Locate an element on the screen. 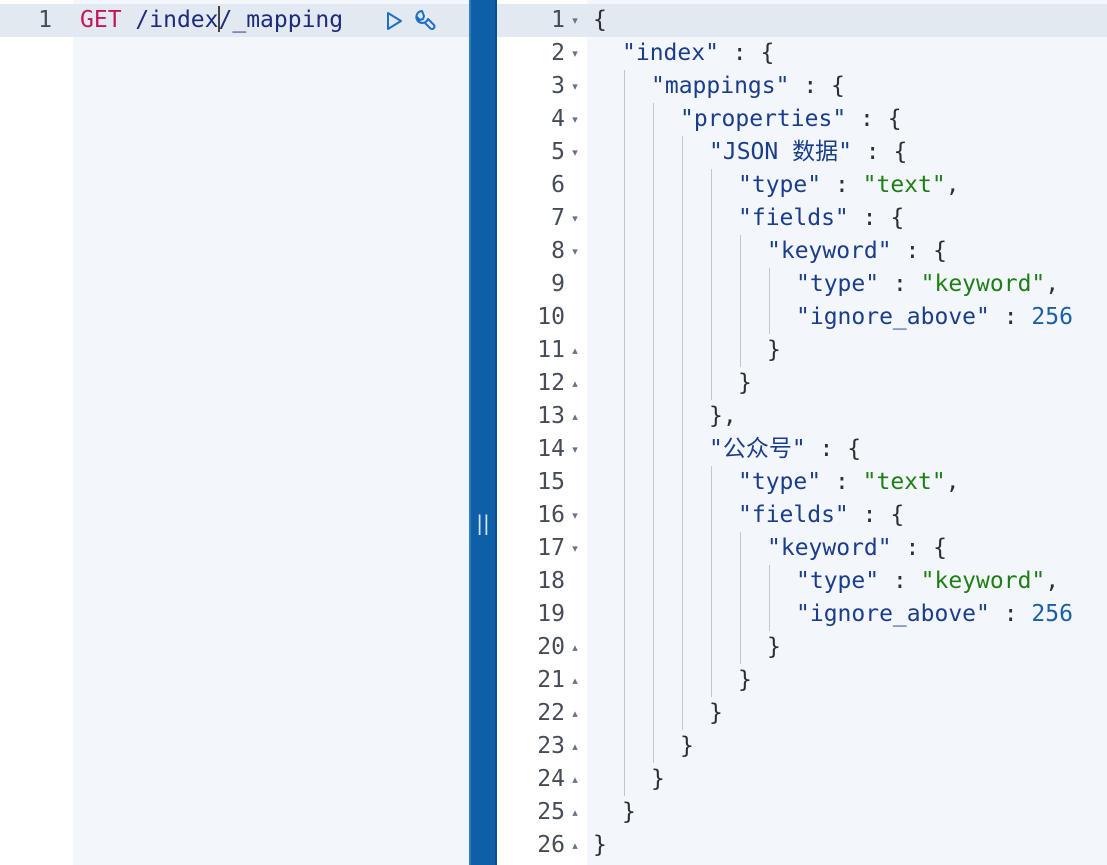  wrench-icon is located at coordinates (425, 21).